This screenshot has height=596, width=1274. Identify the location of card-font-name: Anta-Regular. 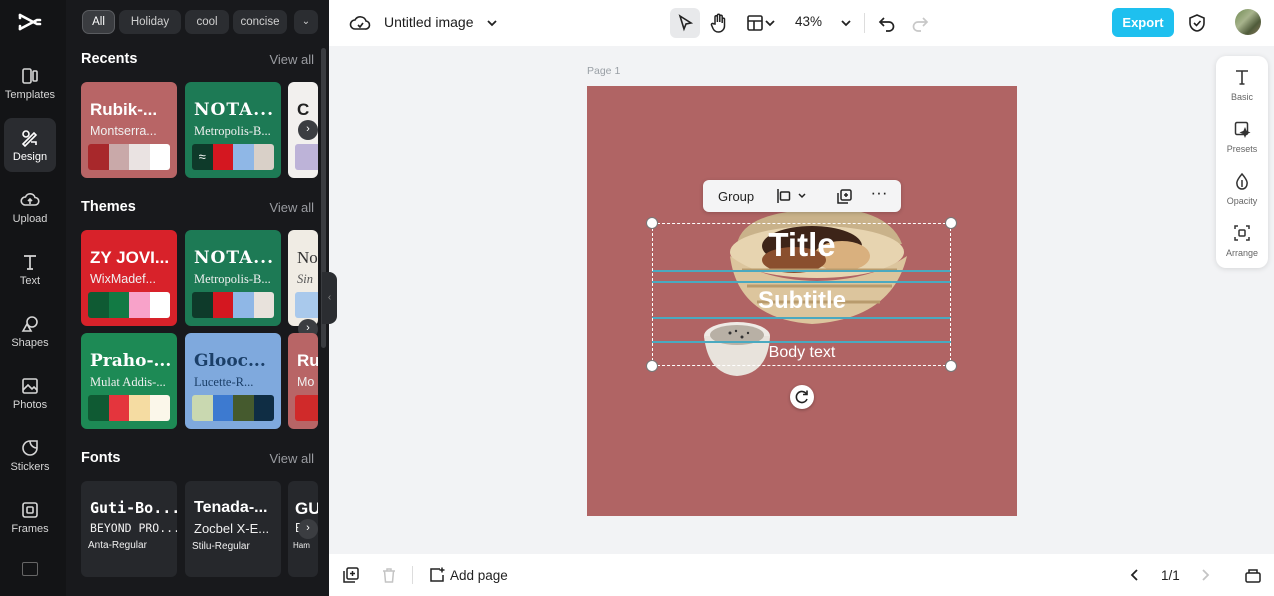
(117, 545).